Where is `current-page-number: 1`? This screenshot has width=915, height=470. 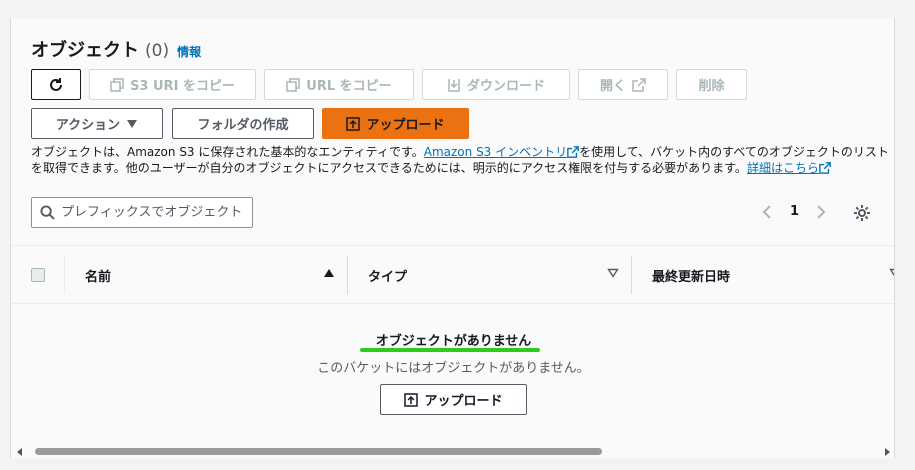 current-page-number: 1 is located at coordinates (794, 211).